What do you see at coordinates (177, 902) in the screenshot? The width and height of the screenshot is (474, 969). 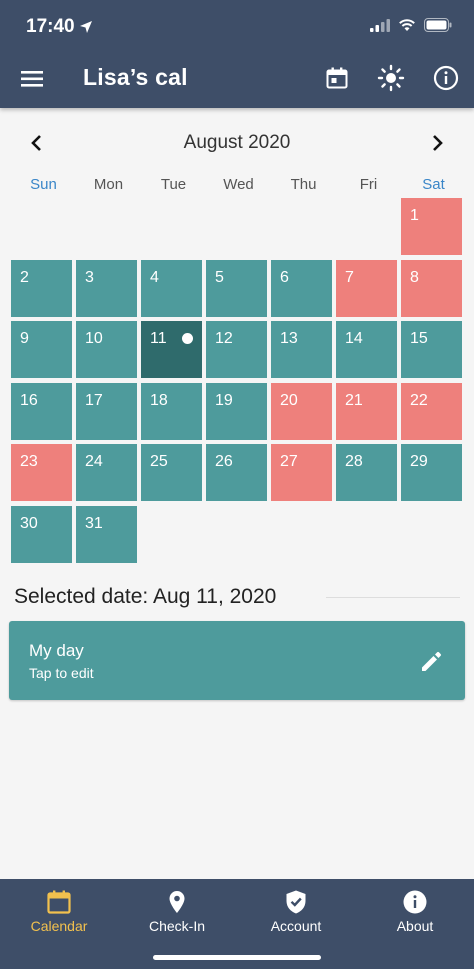 I see `location-pin-icon` at bounding box center [177, 902].